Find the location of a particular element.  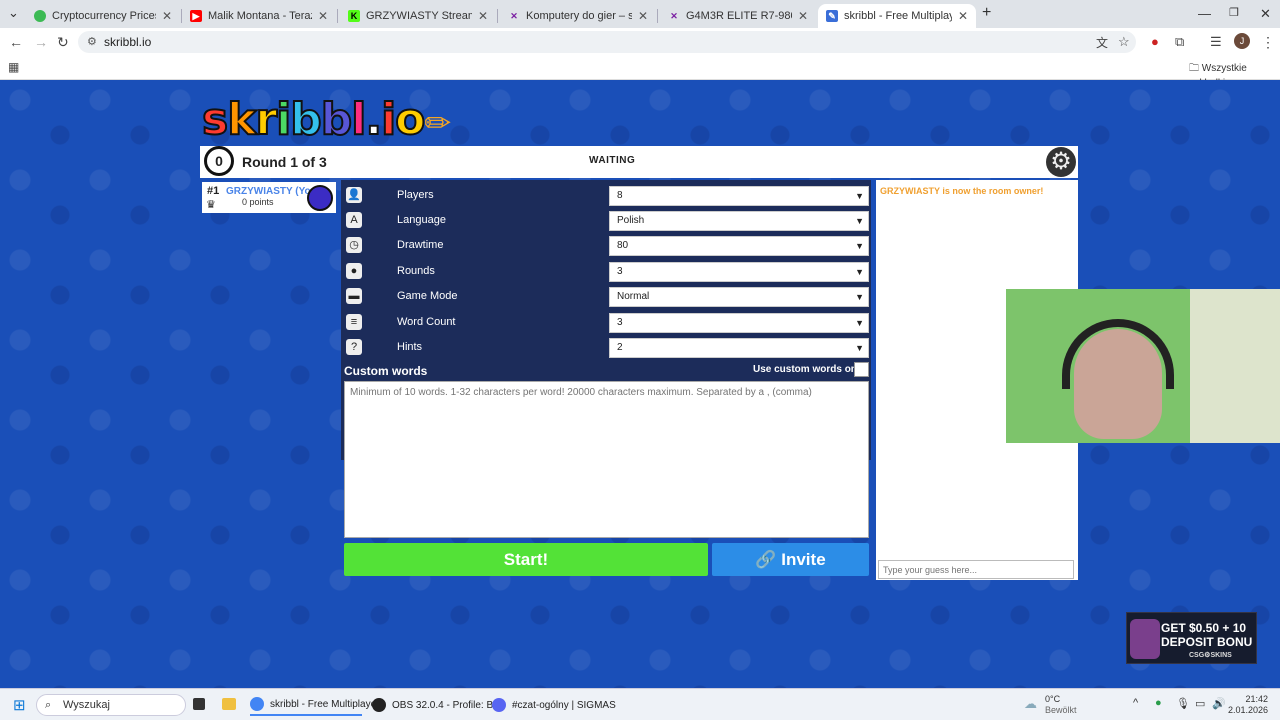

link-icon: 🔗 is located at coordinates (766, 559).